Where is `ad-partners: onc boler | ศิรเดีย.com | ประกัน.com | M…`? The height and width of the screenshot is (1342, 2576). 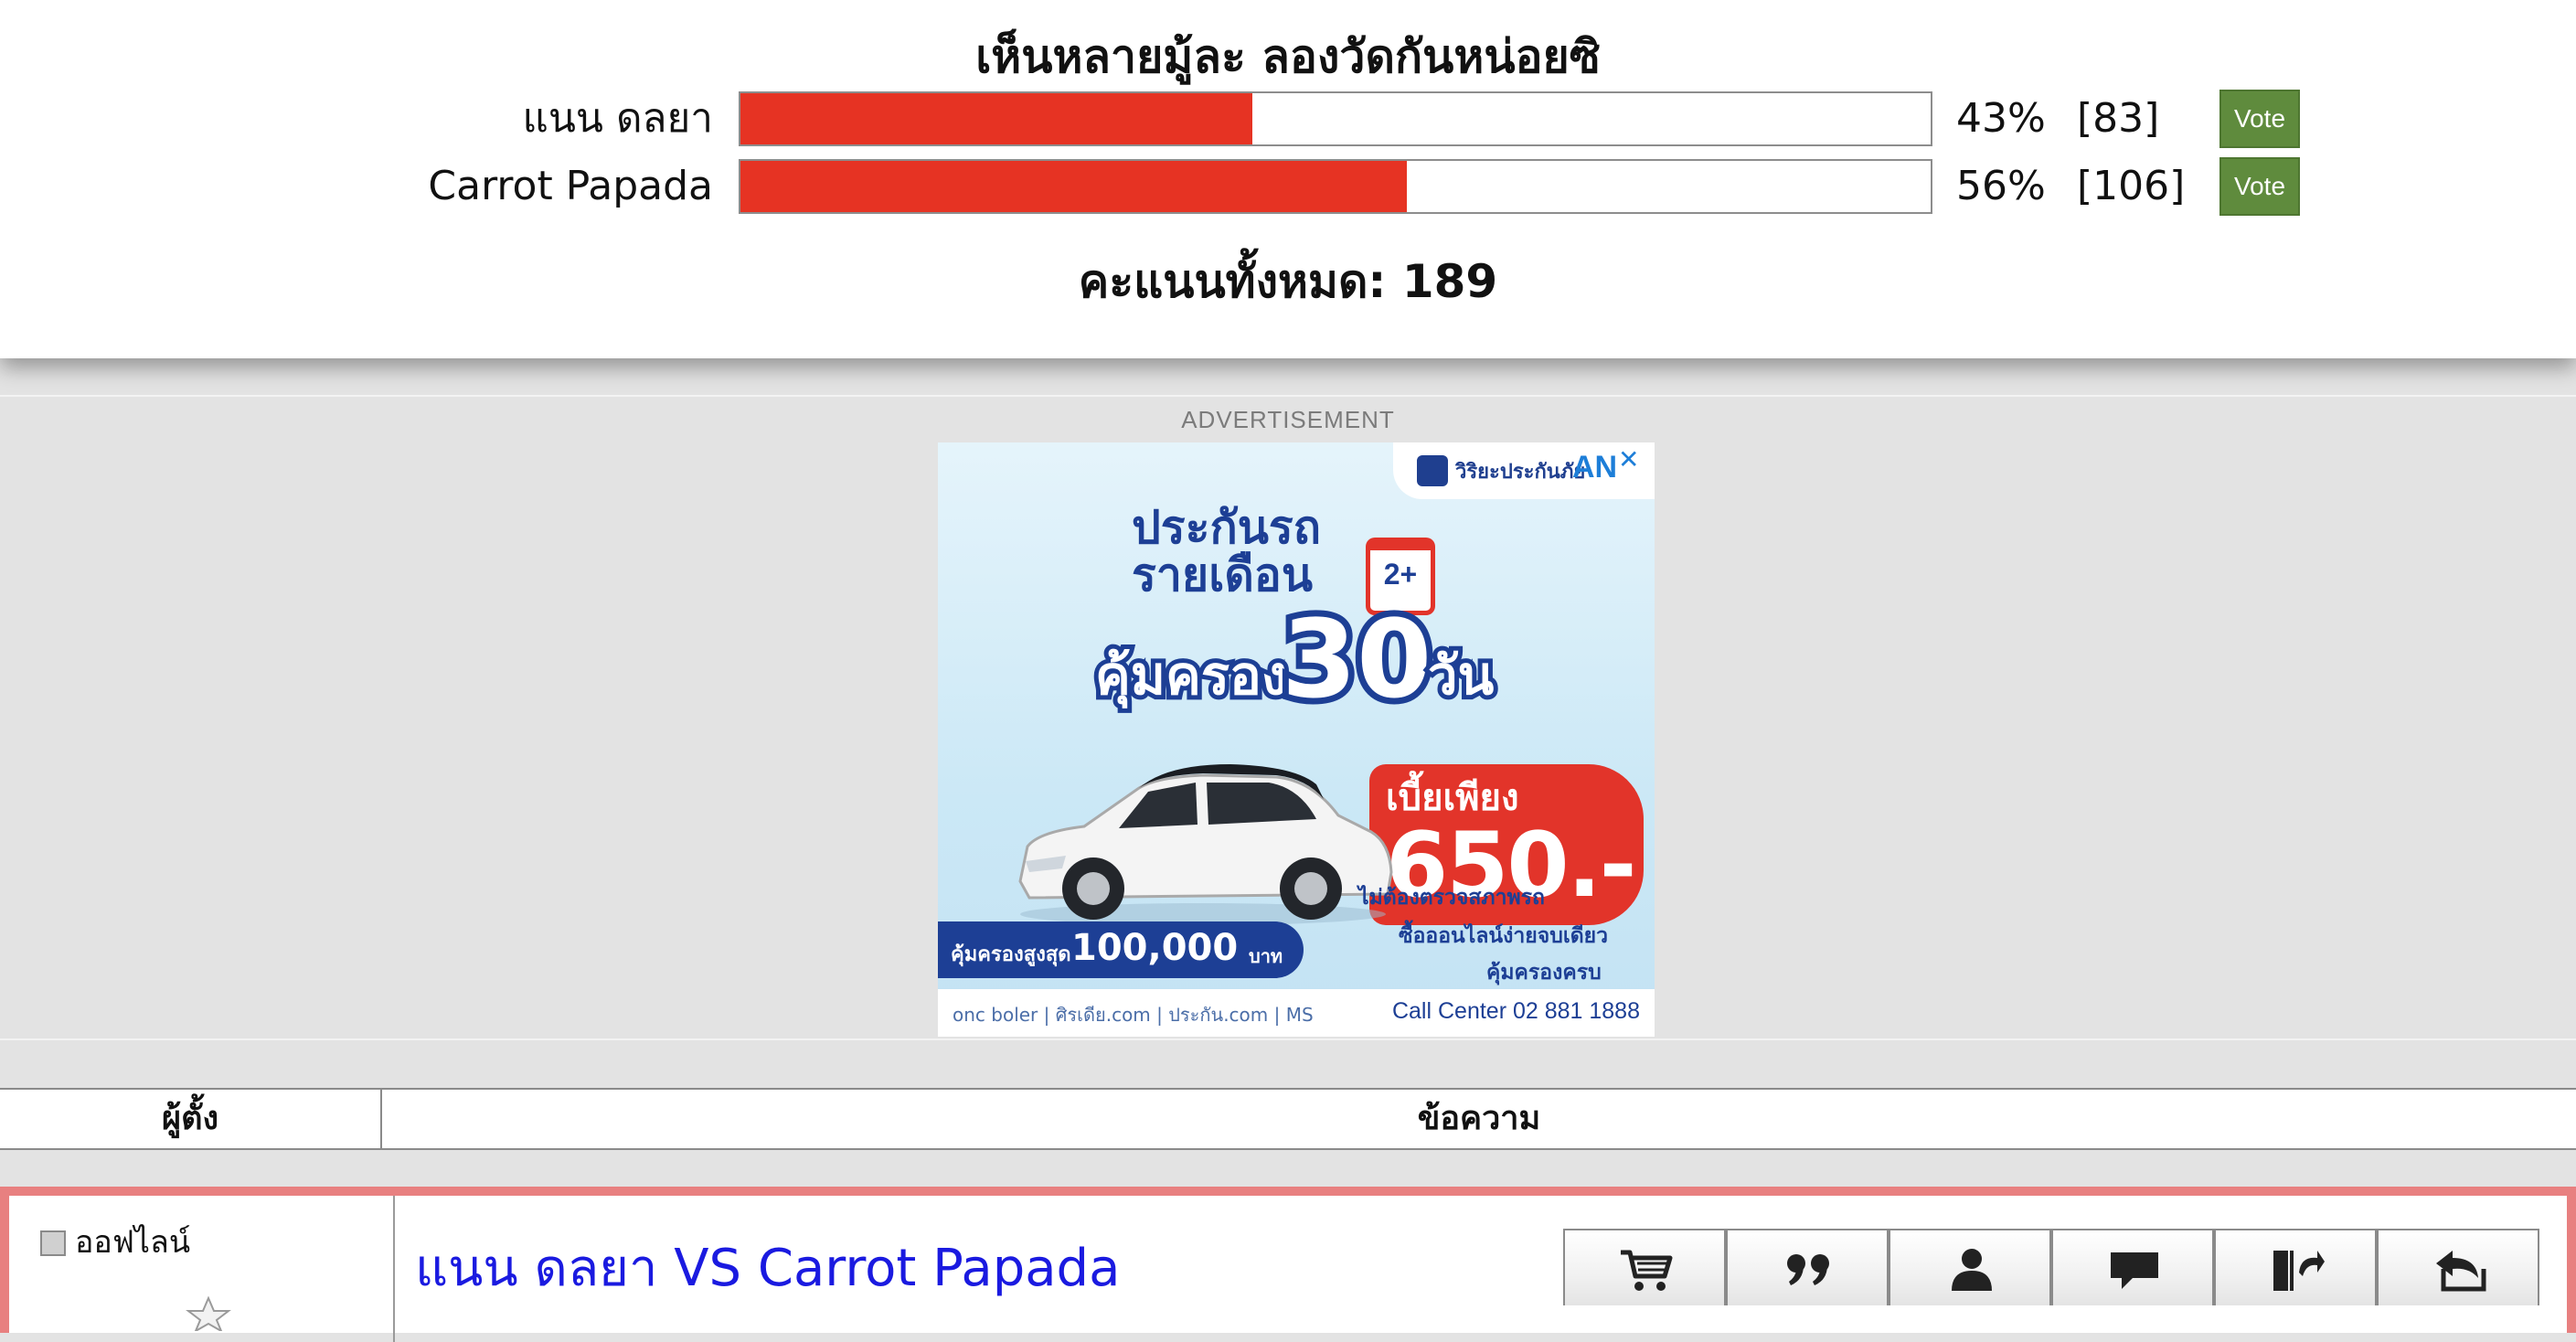
ad-partners: onc boler | ศิรเดีย.com | ประกัน.com | M… is located at coordinates (1133, 1015).